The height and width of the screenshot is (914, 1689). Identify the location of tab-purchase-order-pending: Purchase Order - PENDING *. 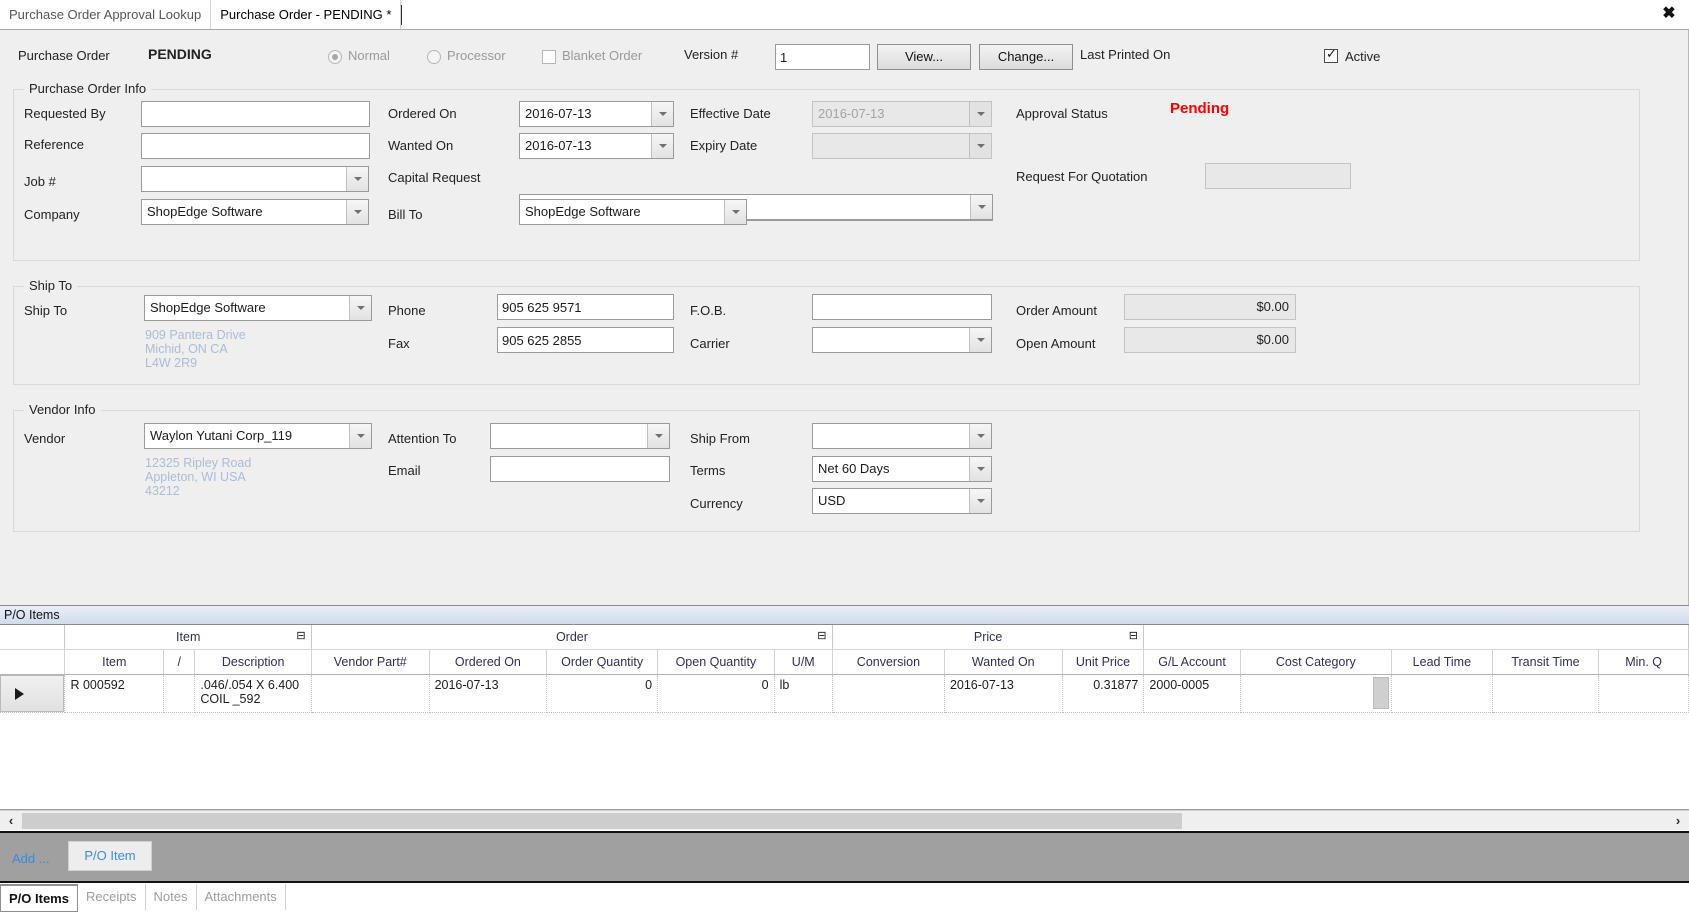
(306, 14).